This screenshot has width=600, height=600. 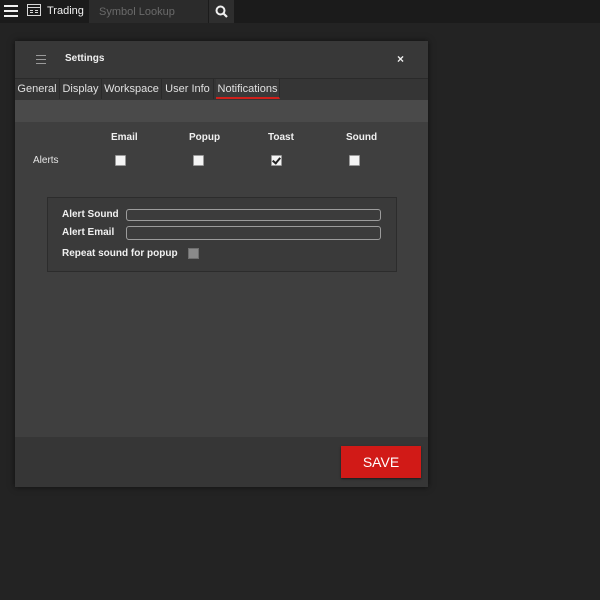 What do you see at coordinates (354, 160) in the screenshot?
I see `alerts-sound-checkbox` at bounding box center [354, 160].